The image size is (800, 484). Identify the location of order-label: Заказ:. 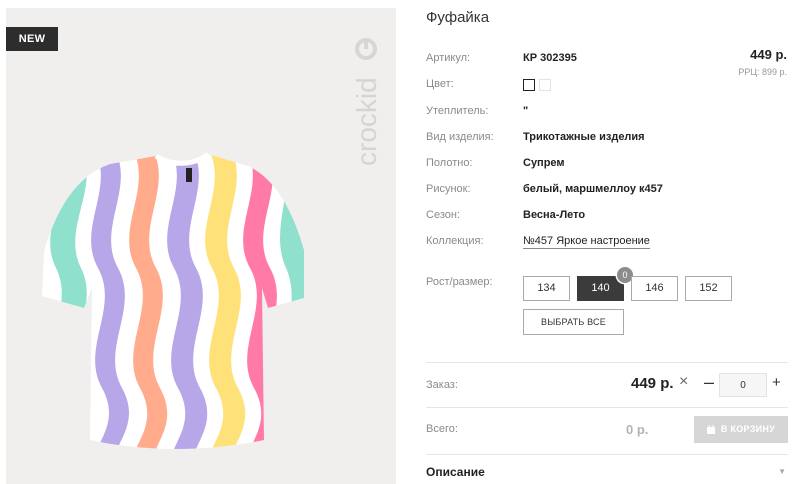
(442, 385).